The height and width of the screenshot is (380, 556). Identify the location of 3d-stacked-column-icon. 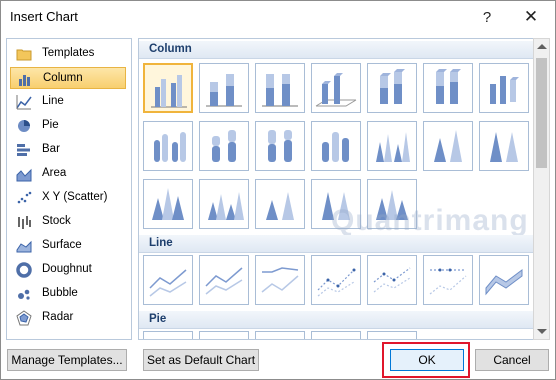
(392, 86).